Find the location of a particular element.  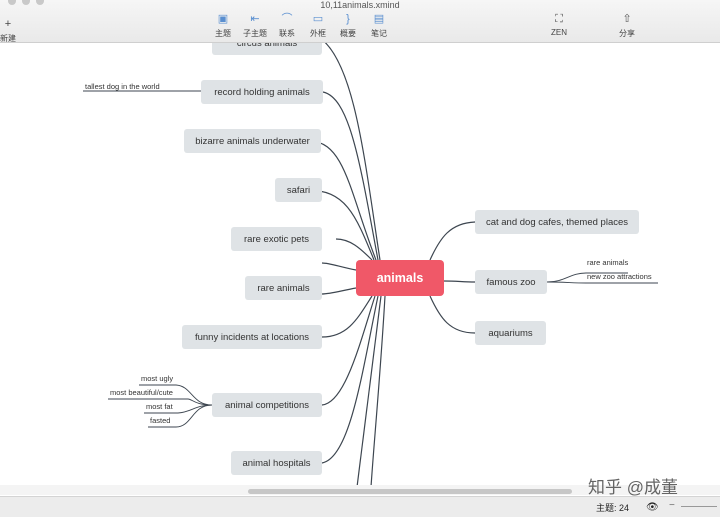

window-title: 10,11animals.xmind is located at coordinates (360, 5).